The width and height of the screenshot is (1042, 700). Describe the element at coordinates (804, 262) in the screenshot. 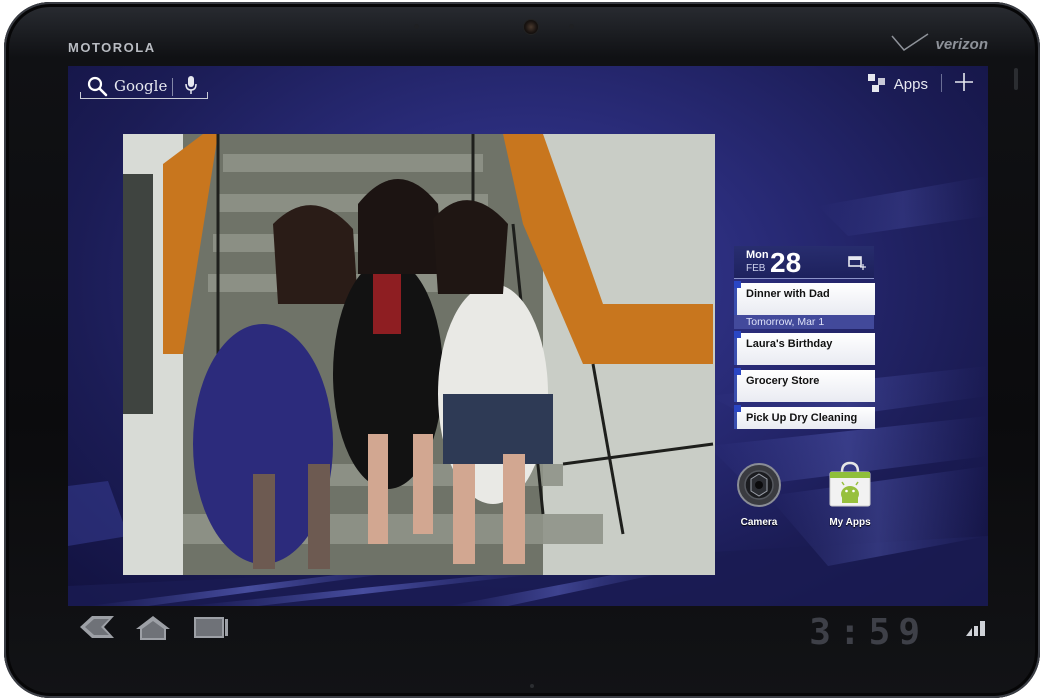

I see `calendar-header: Mon FEB 28` at that location.